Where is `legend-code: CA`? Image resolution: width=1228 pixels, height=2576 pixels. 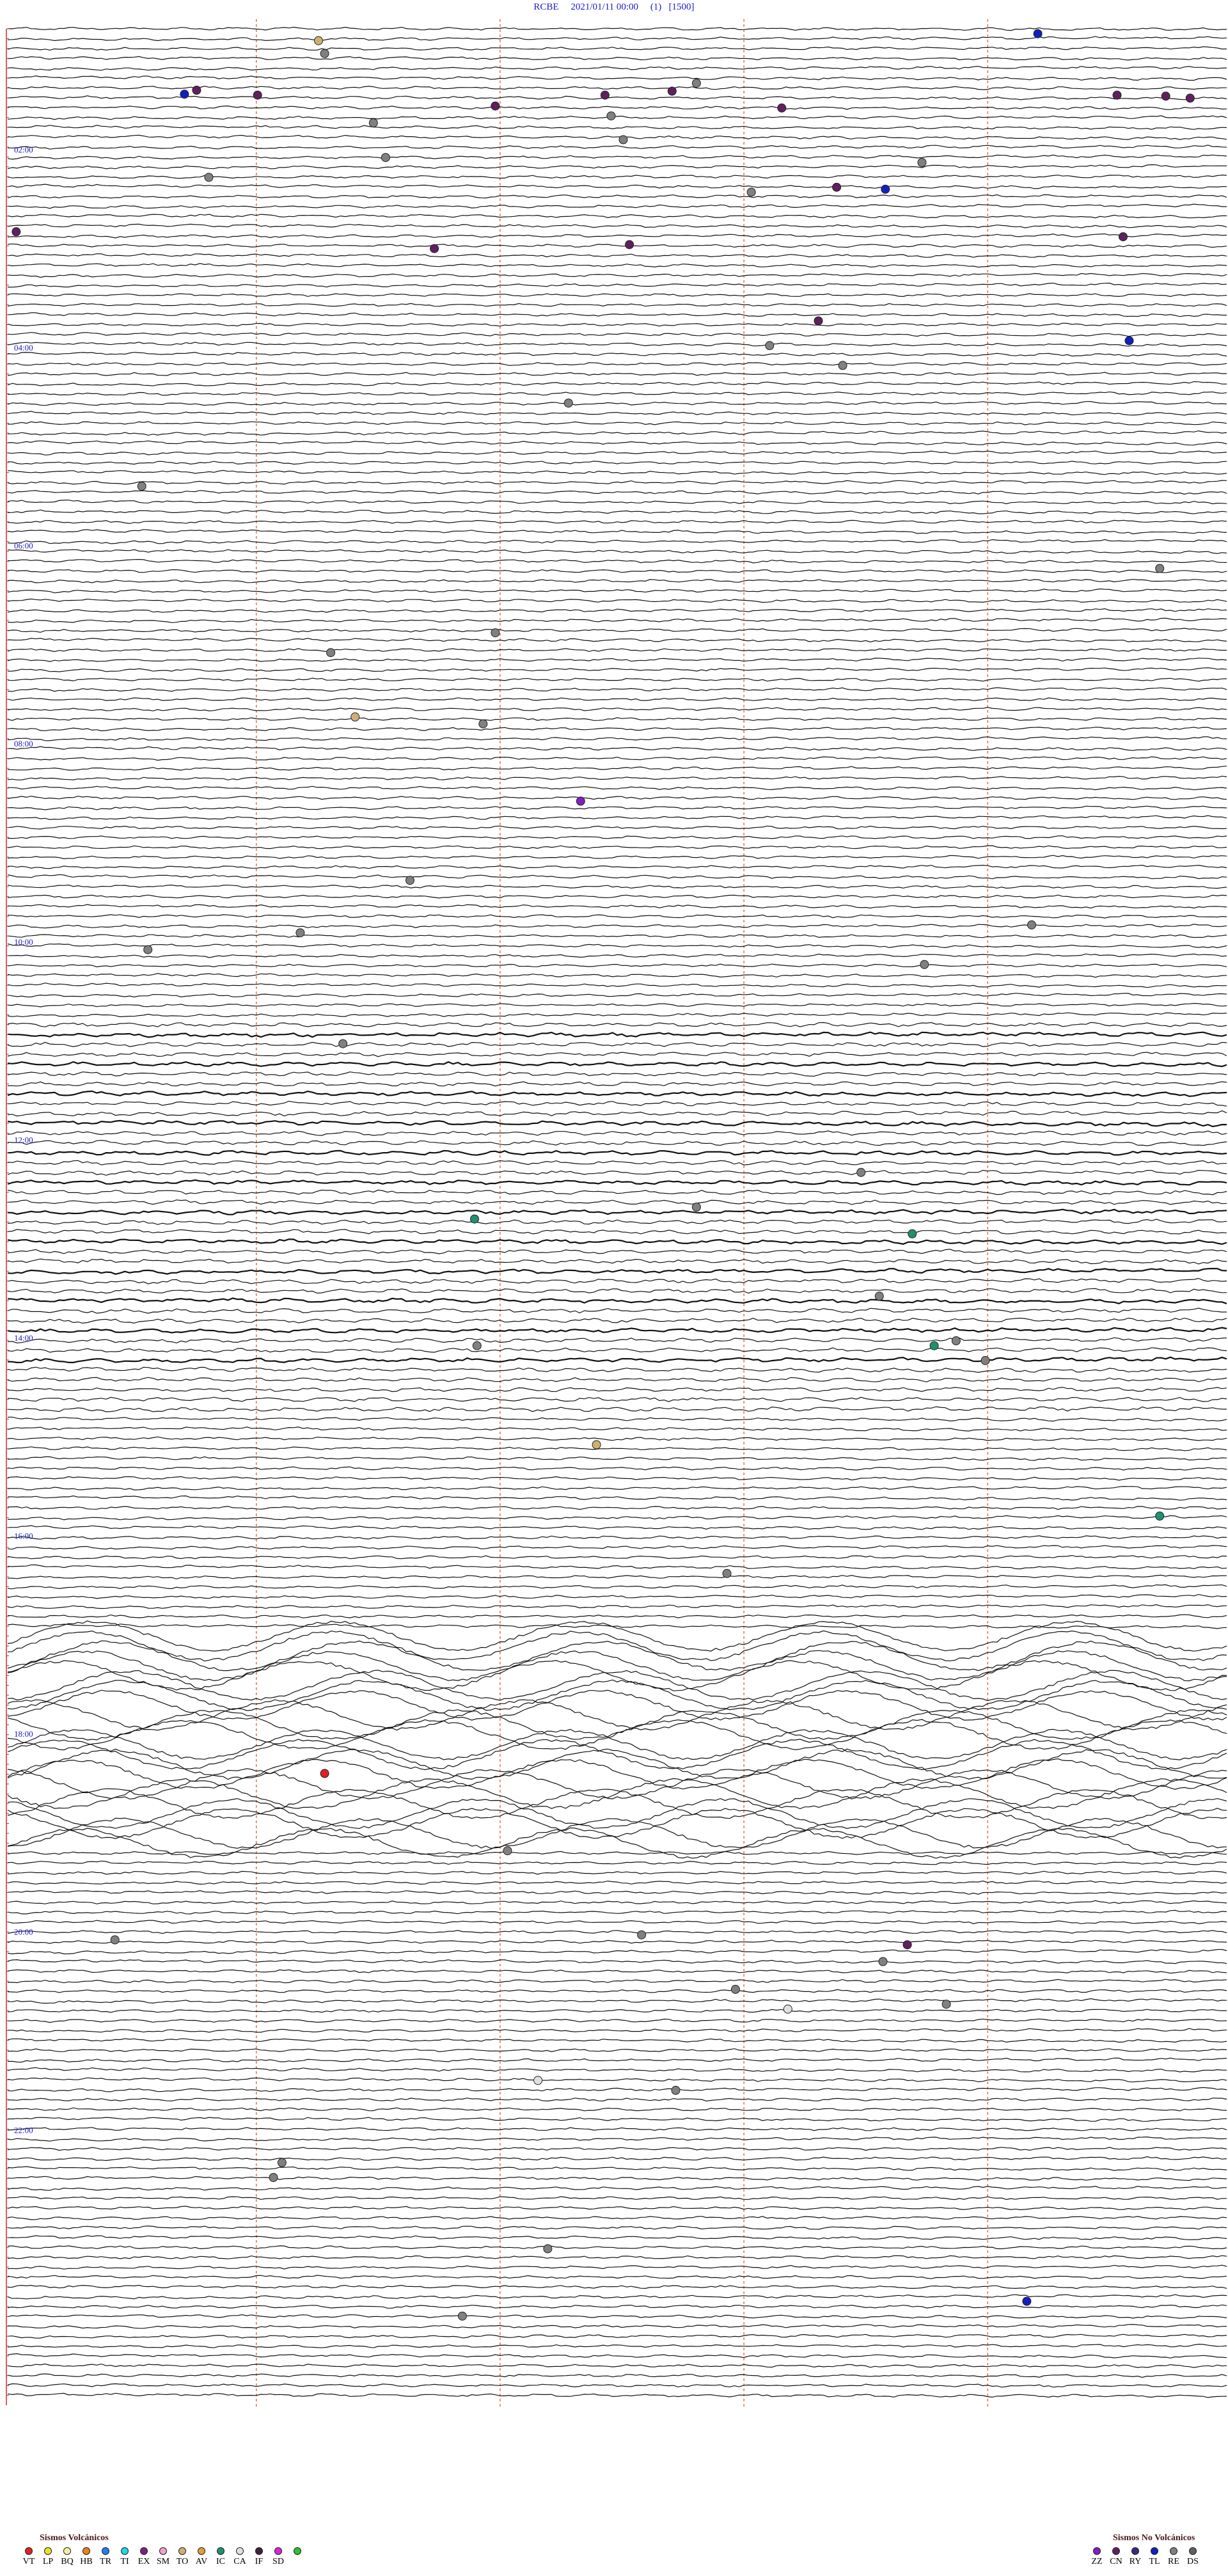
legend-code: CA is located at coordinates (239, 2561).